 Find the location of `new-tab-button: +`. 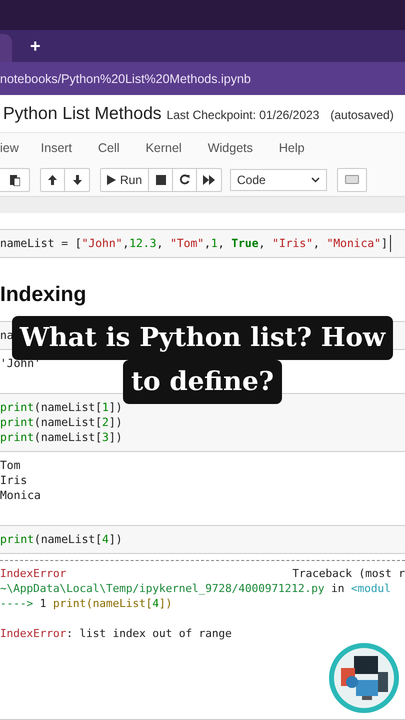

new-tab-button: + is located at coordinates (35, 46).